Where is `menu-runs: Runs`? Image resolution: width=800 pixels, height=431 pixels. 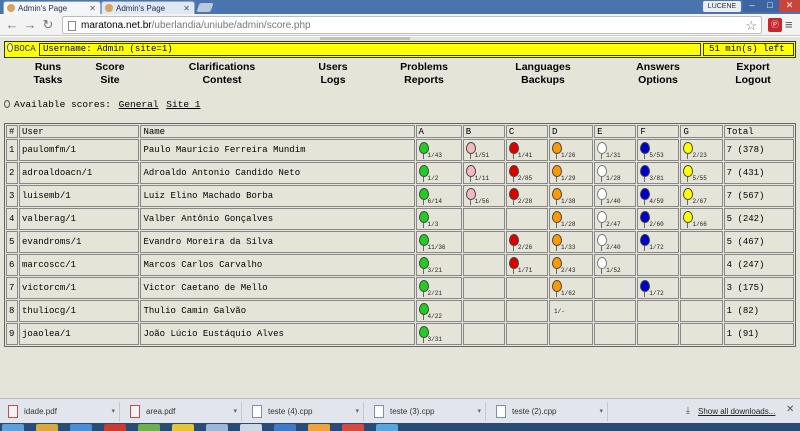 menu-runs: Runs is located at coordinates (48, 67).